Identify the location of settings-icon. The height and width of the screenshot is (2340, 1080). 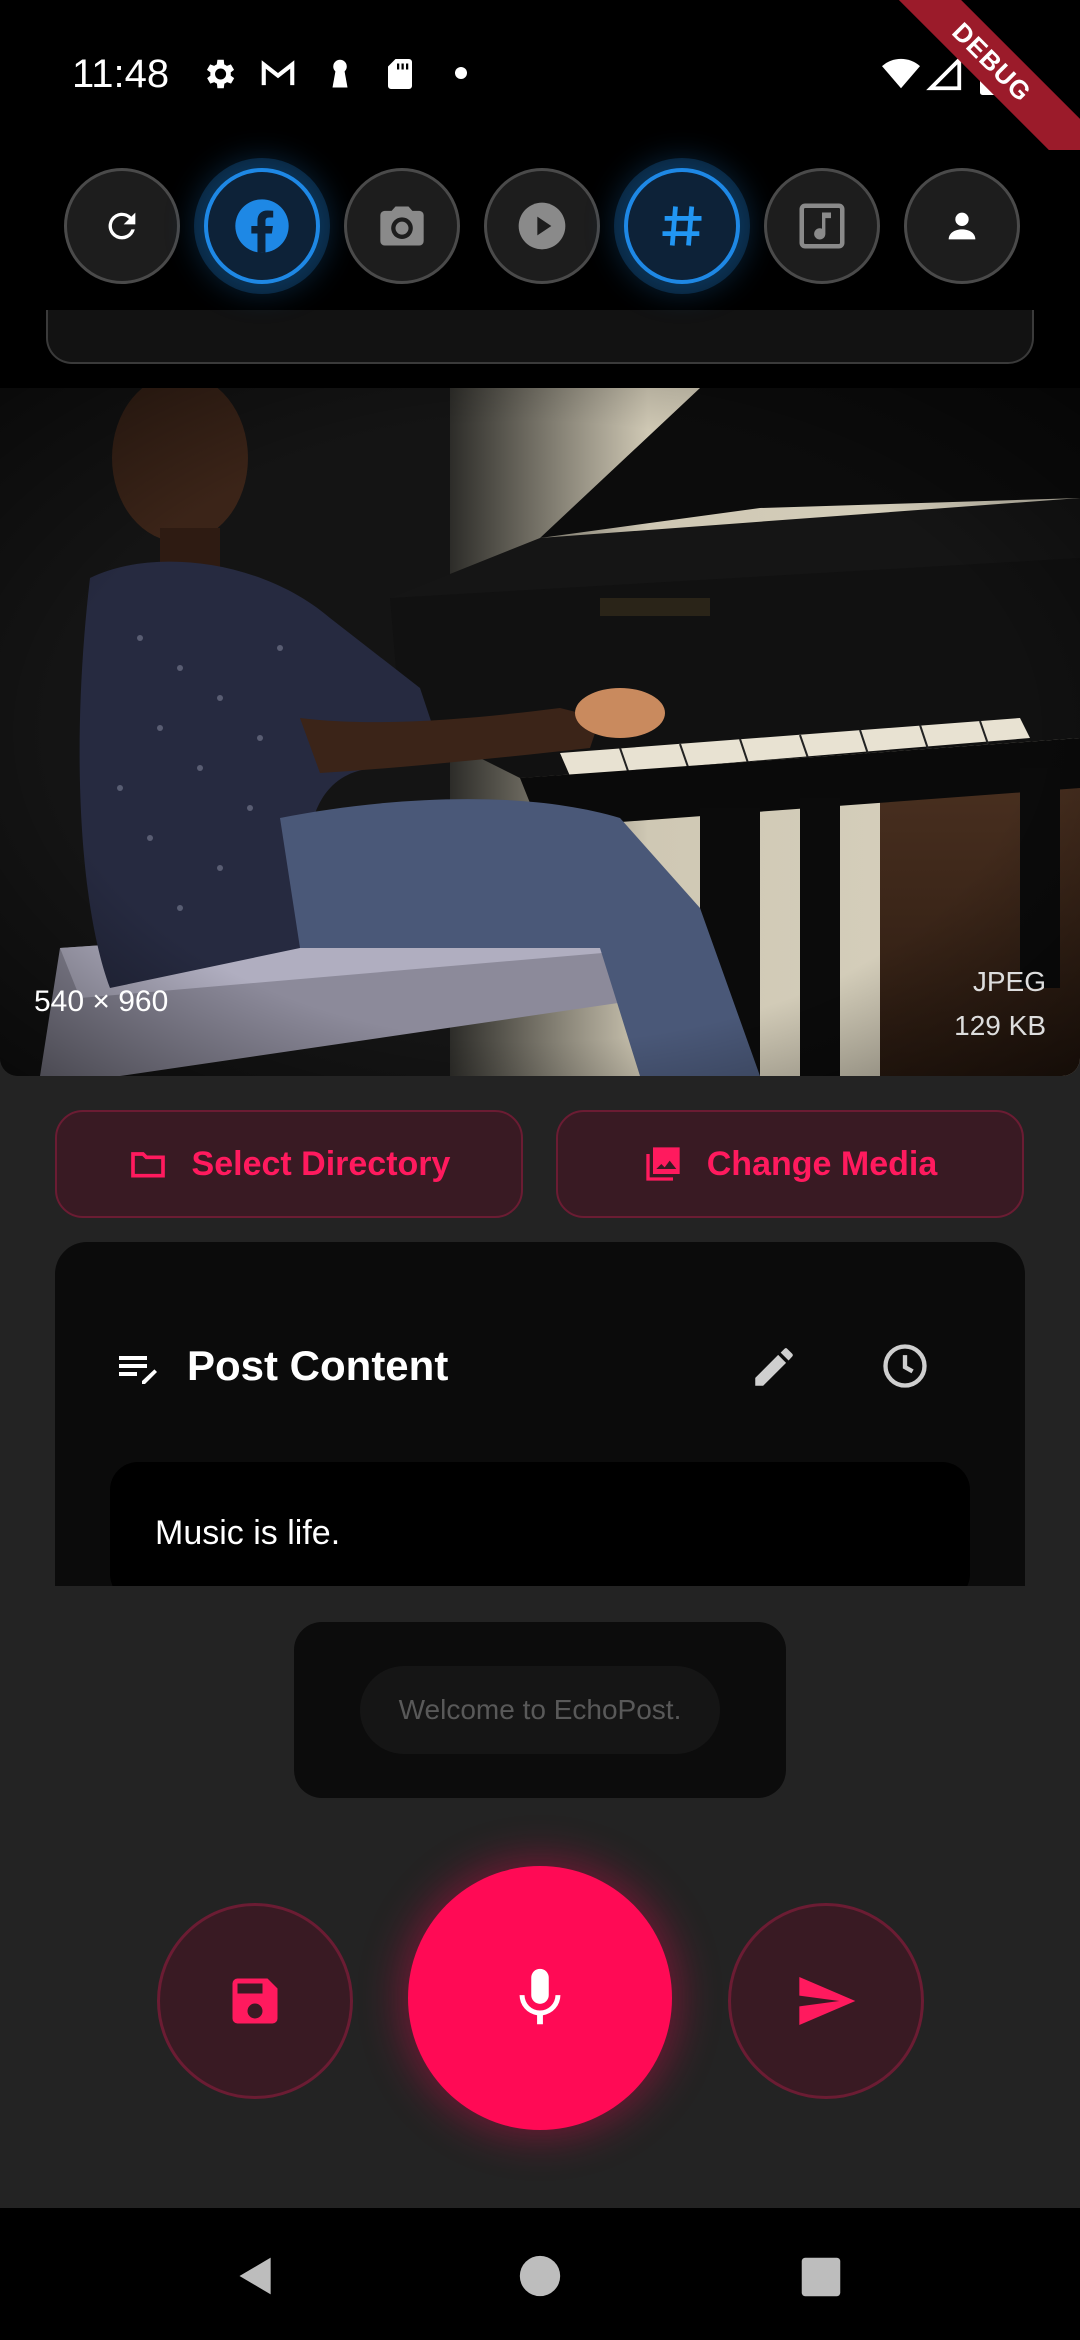
(220, 74).